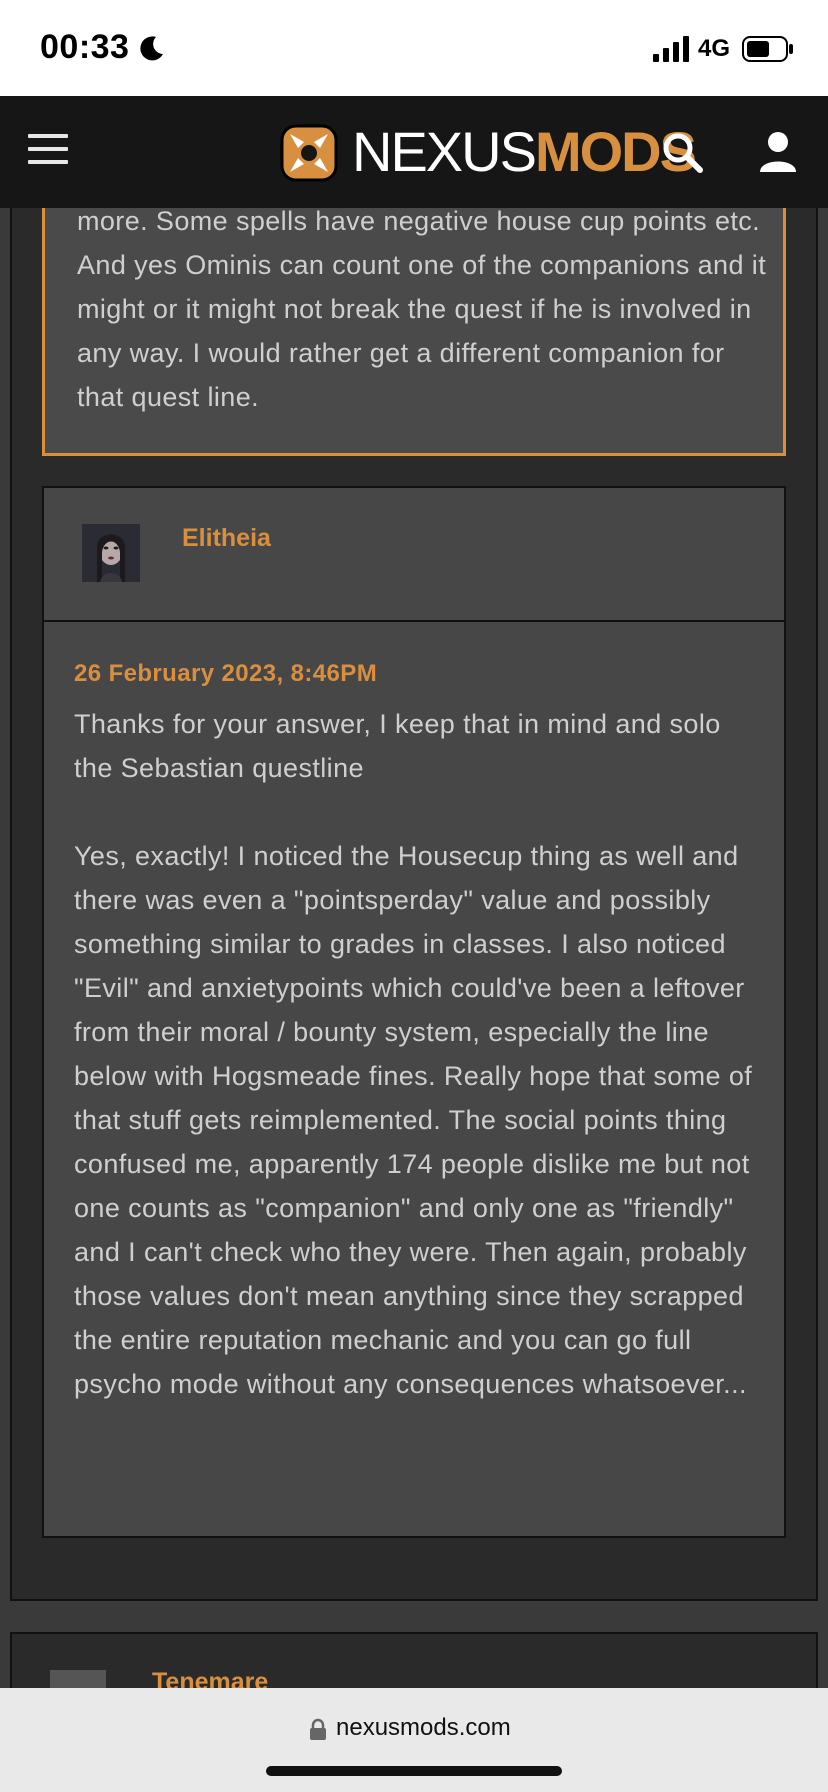  What do you see at coordinates (423, 1728) in the screenshot?
I see `url-text: nexusmods.com` at bounding box center [423, 1728].